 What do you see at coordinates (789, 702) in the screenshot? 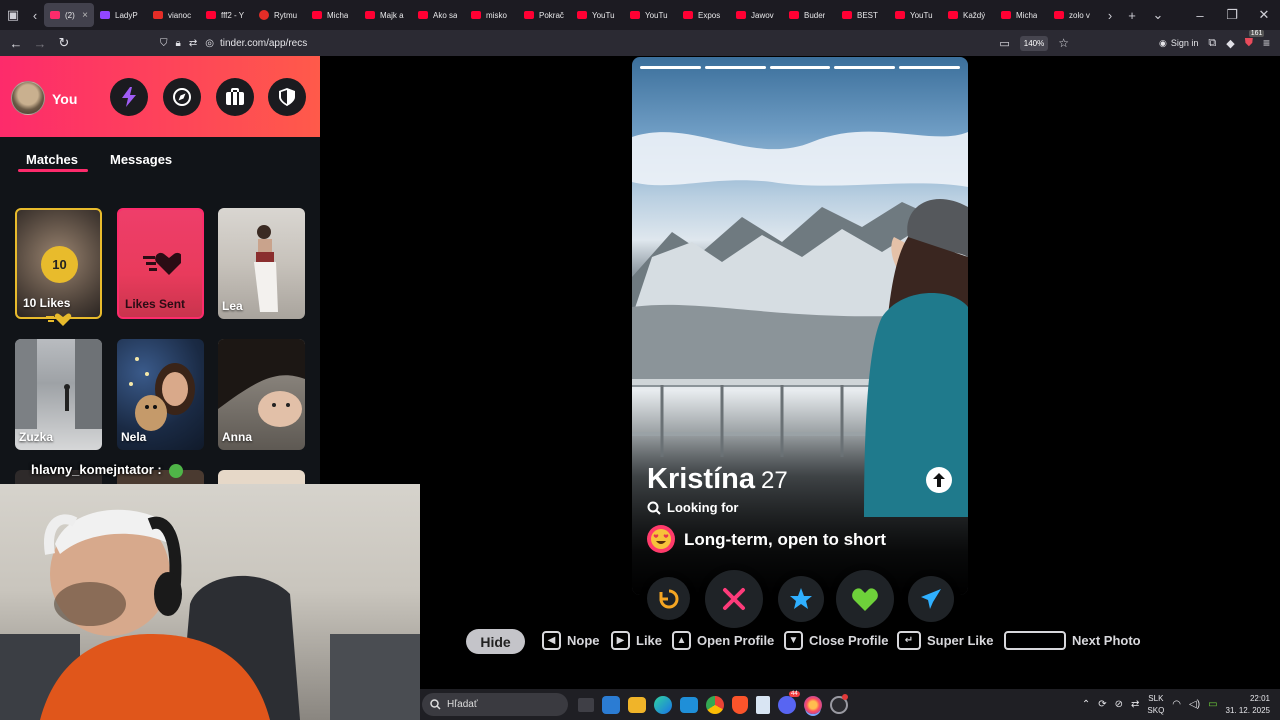
I see `discord-icon: 44` at bounding box center [789, 702].